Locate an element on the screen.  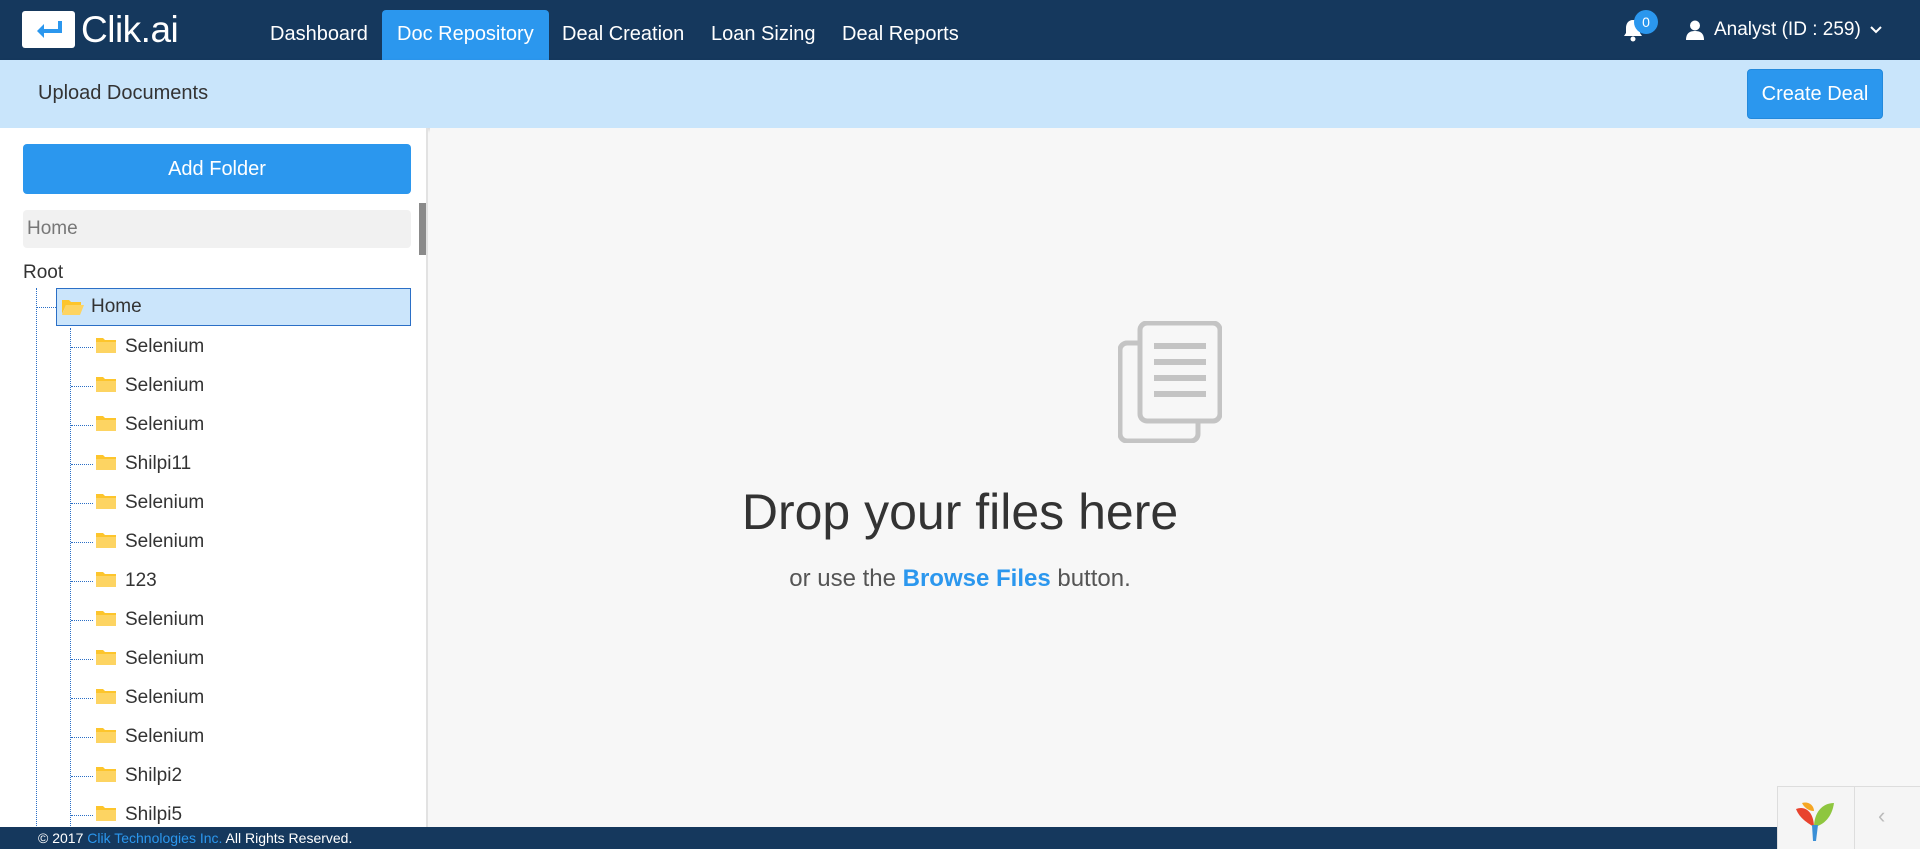
documents-icon is located at coordinates (1170, 382).